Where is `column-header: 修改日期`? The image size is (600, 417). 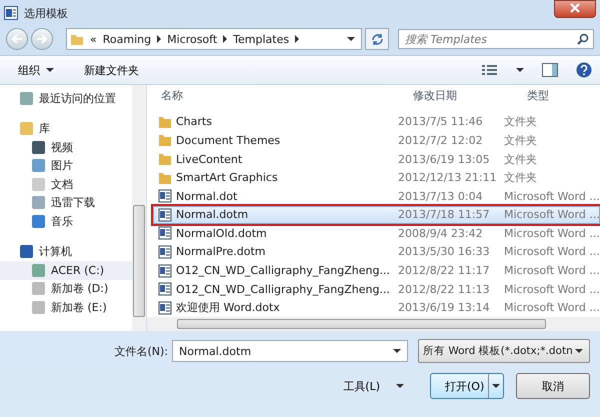 column-header: 修改日期 is located at coordinates (462, 96).